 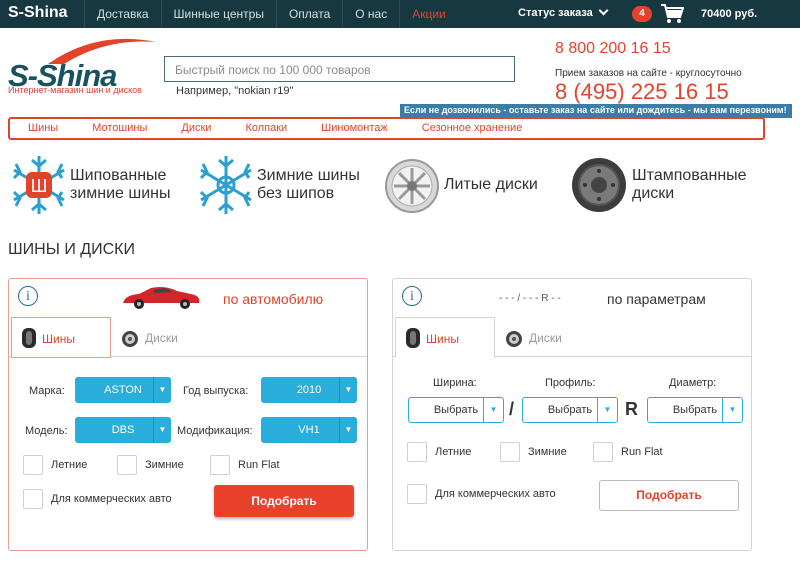 I want to click on category-alloy-disks: Литые диски, so click(x=474, y=185).